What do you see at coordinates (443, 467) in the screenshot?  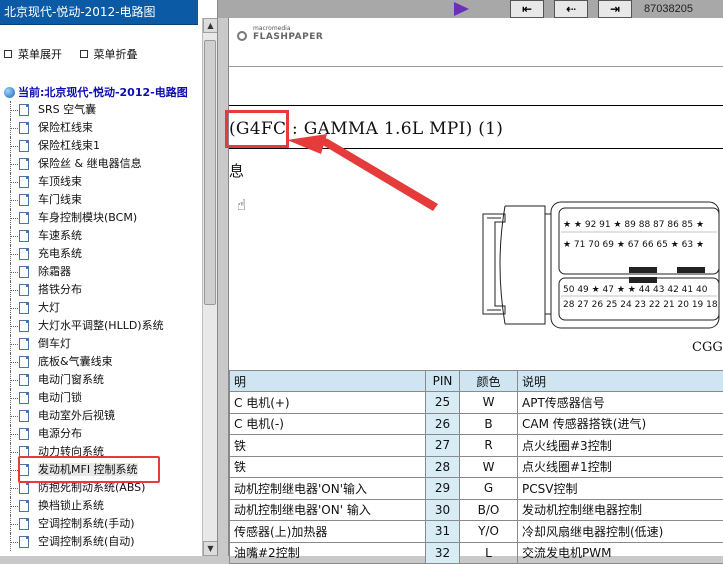 I see `table-cell: 28` at bounding box center [443, 467].